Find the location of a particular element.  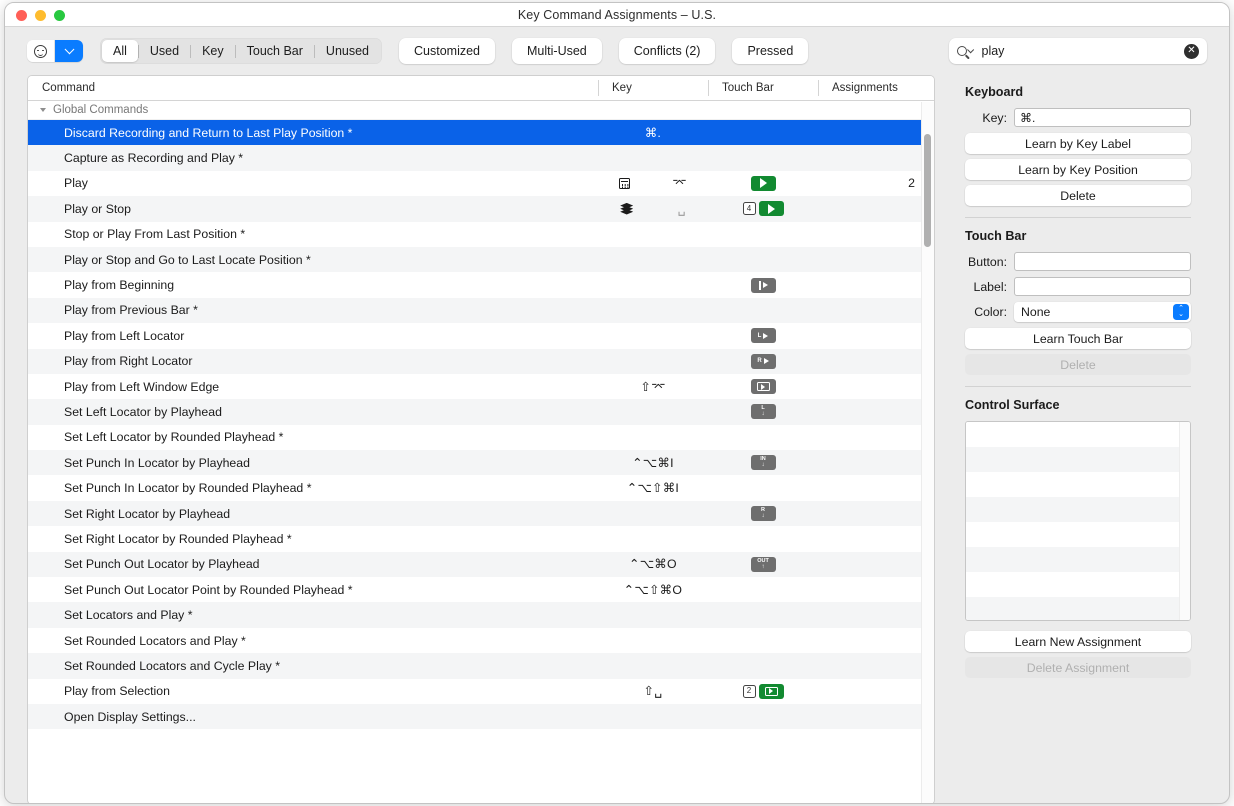

table-row: Set Right Locator by Rounded Playhead * is located at coordinates (481, 539).